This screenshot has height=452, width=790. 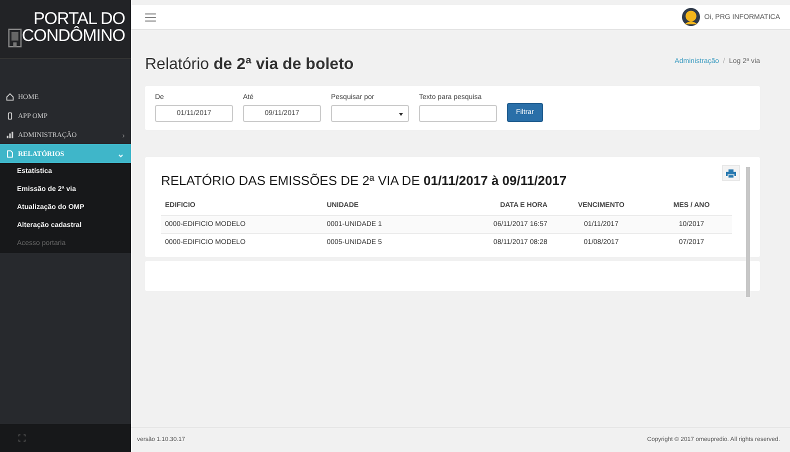 I want to click on menu-icon, so click(x=150, y=17).